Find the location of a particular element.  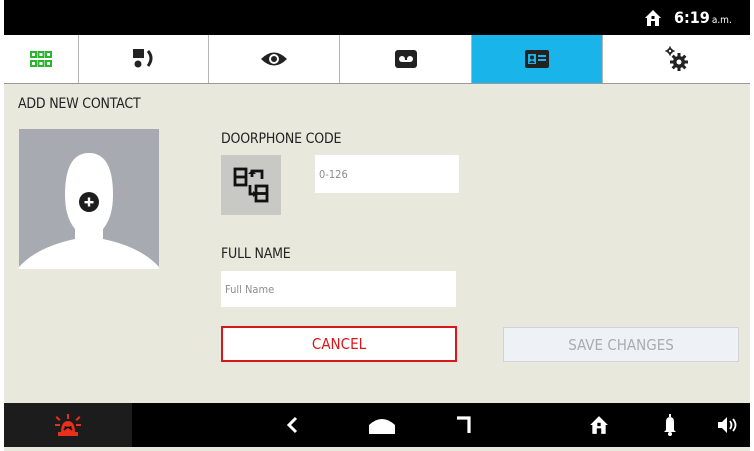

tab-contacts is located at coordinates (537, 59).